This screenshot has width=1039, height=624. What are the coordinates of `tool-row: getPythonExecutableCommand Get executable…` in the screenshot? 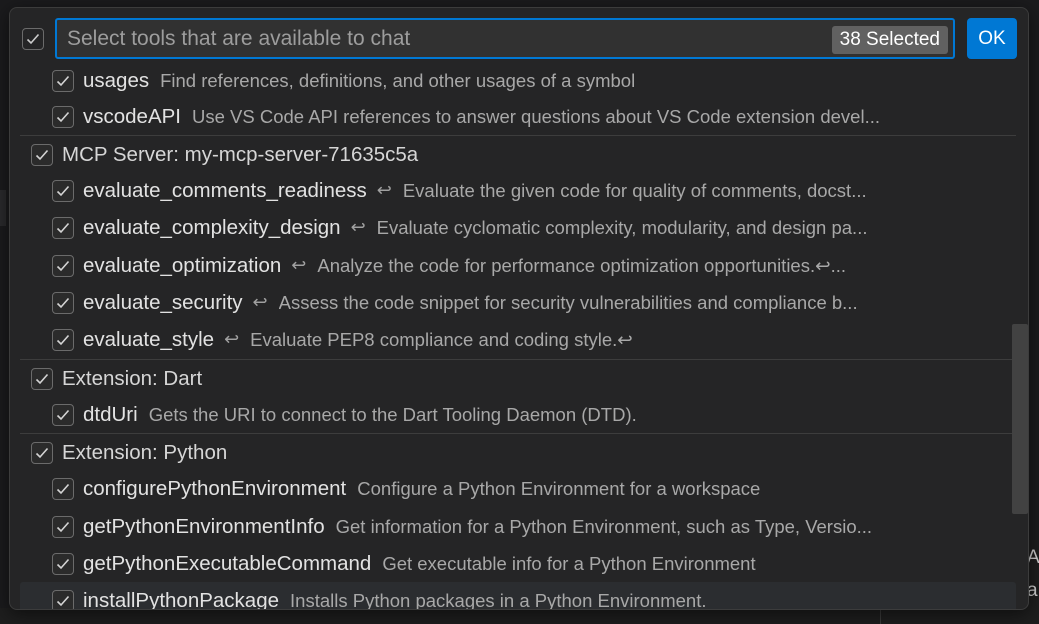 It's located at (518, 563).